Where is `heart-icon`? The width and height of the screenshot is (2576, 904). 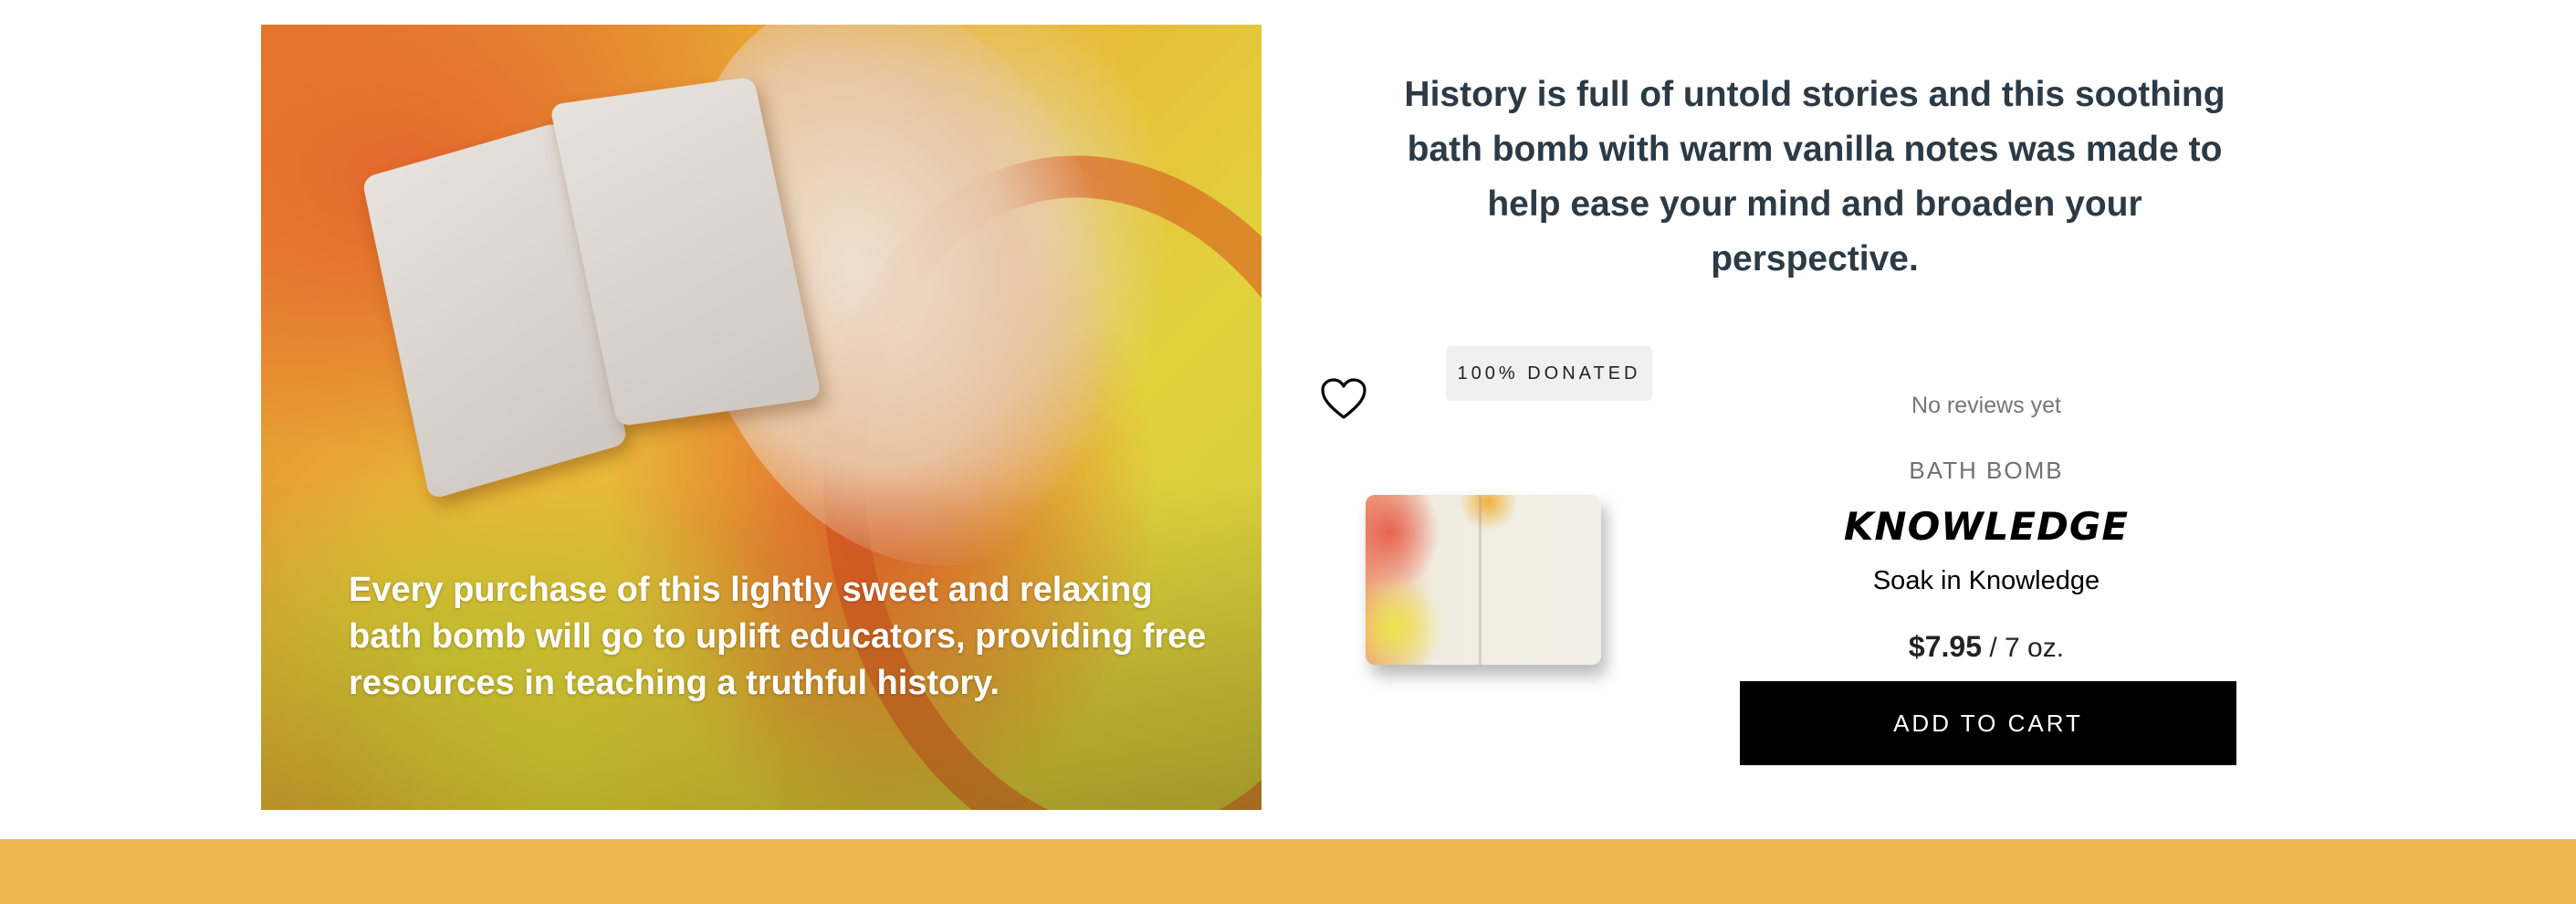 heart-icon is located at coordinates (1344, 399).